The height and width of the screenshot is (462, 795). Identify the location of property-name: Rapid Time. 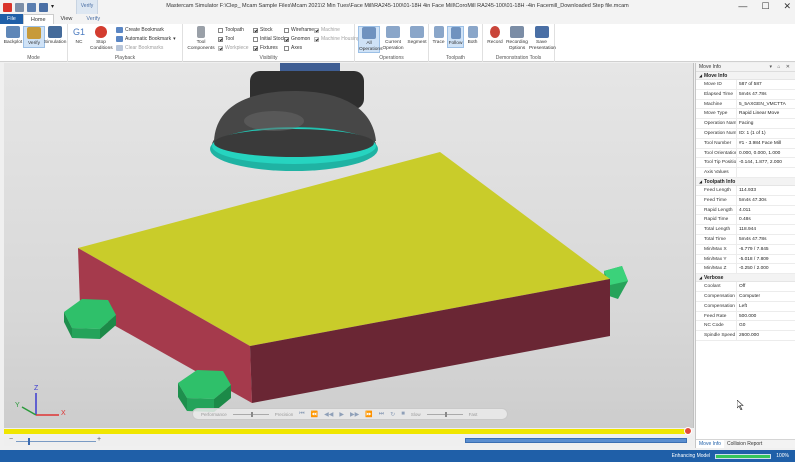
(716, 220).